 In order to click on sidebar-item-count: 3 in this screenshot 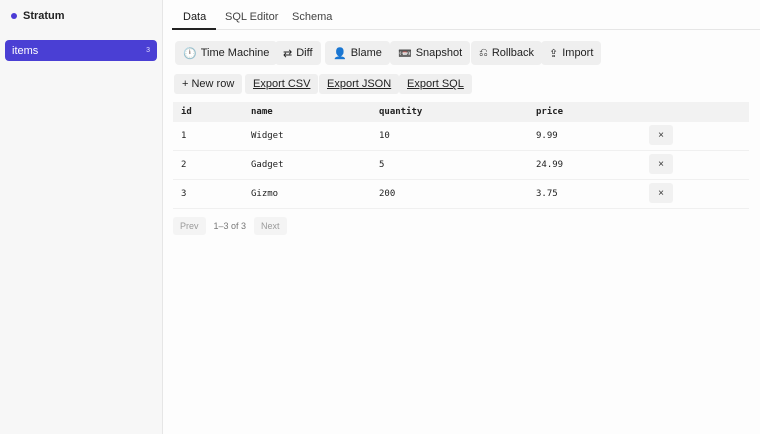, I will do `click(148, 50)`.